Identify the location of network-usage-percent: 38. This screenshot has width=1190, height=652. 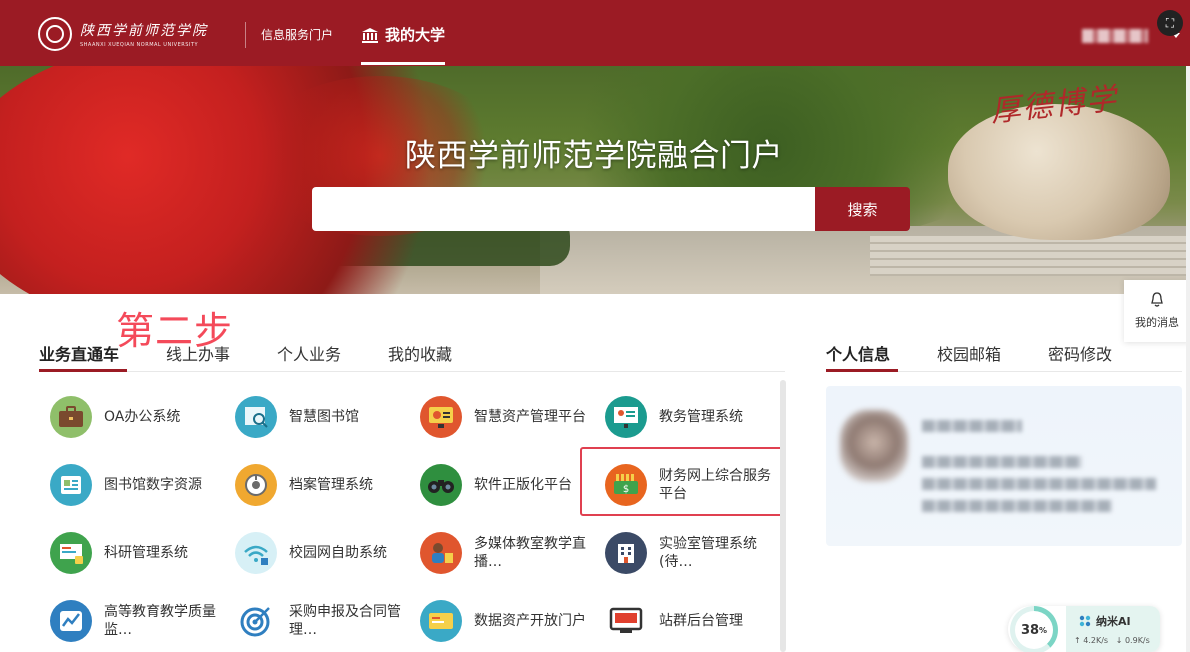
(1030, 630).